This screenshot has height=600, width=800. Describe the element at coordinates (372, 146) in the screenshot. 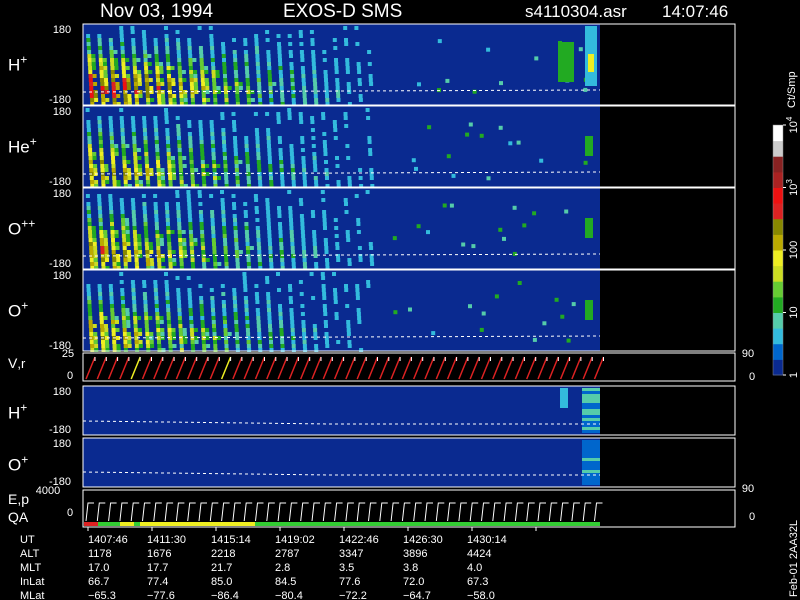

I see `panel-He: 180-180He+` at that location.